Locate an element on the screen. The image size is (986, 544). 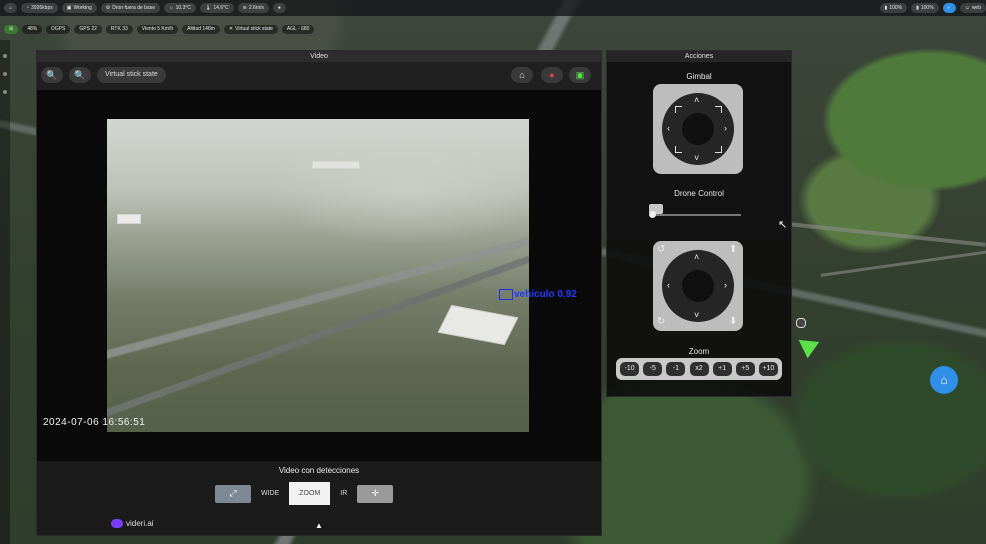
temp2-indicator: 🌡 14.6°C is located at coordinates (216, 8).